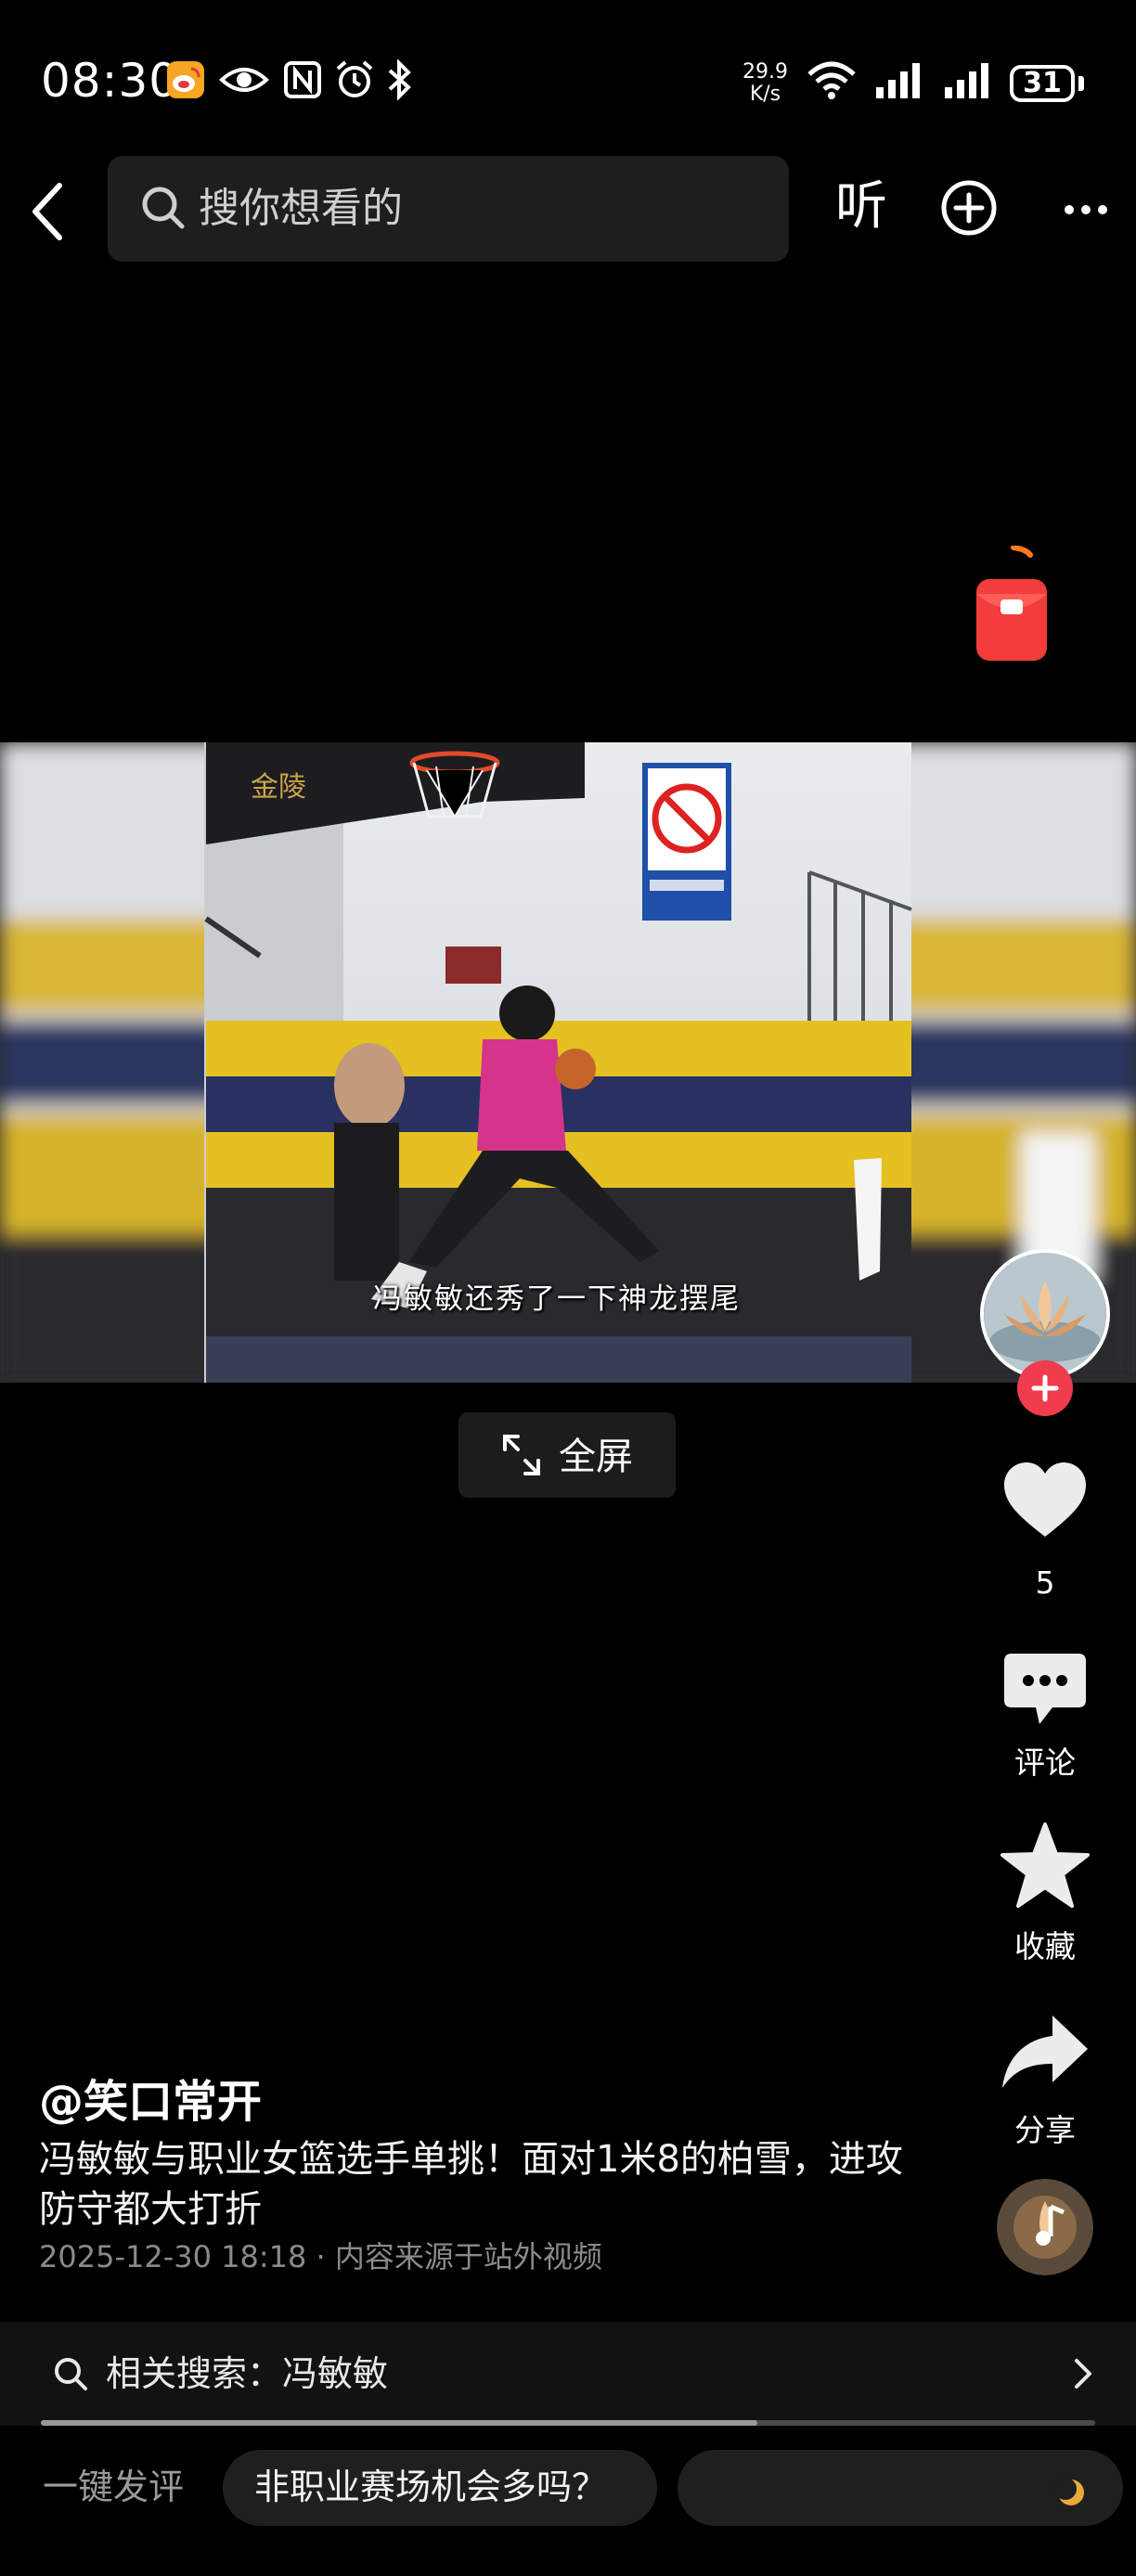 The image size is (1136, 2576). Describe the element at coordinates (185, 79) in the screenshot. I see `weibo-icon` at that location.